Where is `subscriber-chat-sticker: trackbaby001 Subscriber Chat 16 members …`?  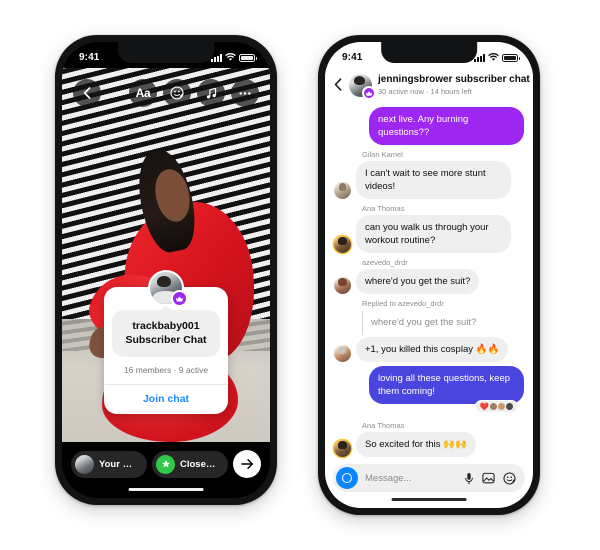
subscriber-chat-sticker: trackbaby001 Subscriber Chat 16 members … is located at coordinates (166, 342).